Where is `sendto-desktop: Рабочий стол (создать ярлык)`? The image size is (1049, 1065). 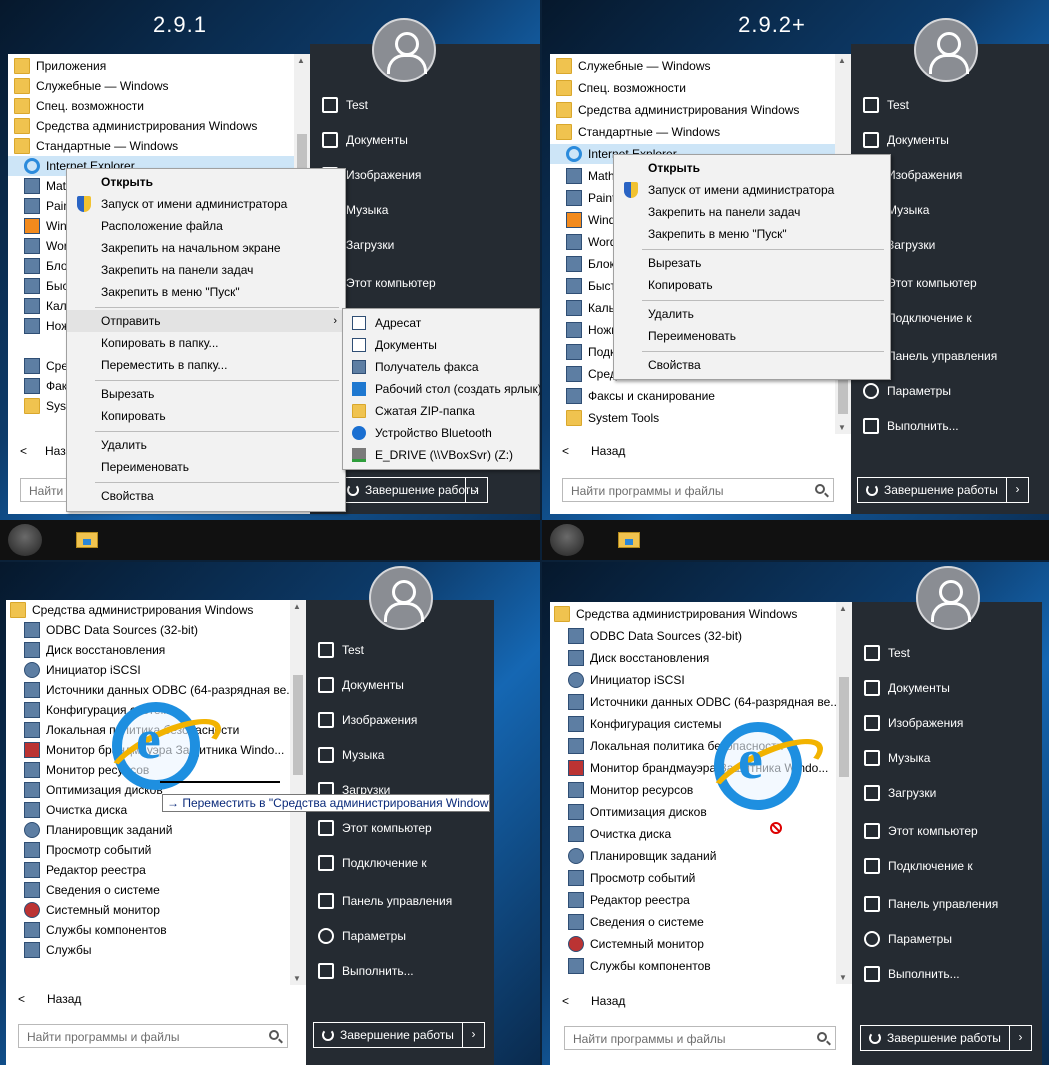 sendto-desktop: Рабочий стол (создать ярлык) is located at coordinates (441, 389).